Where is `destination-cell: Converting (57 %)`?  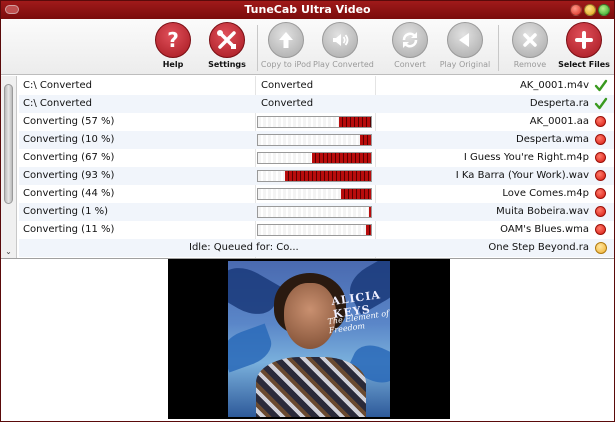
destination-cell: Converting (57 %) is located at coordinates (69, 121).